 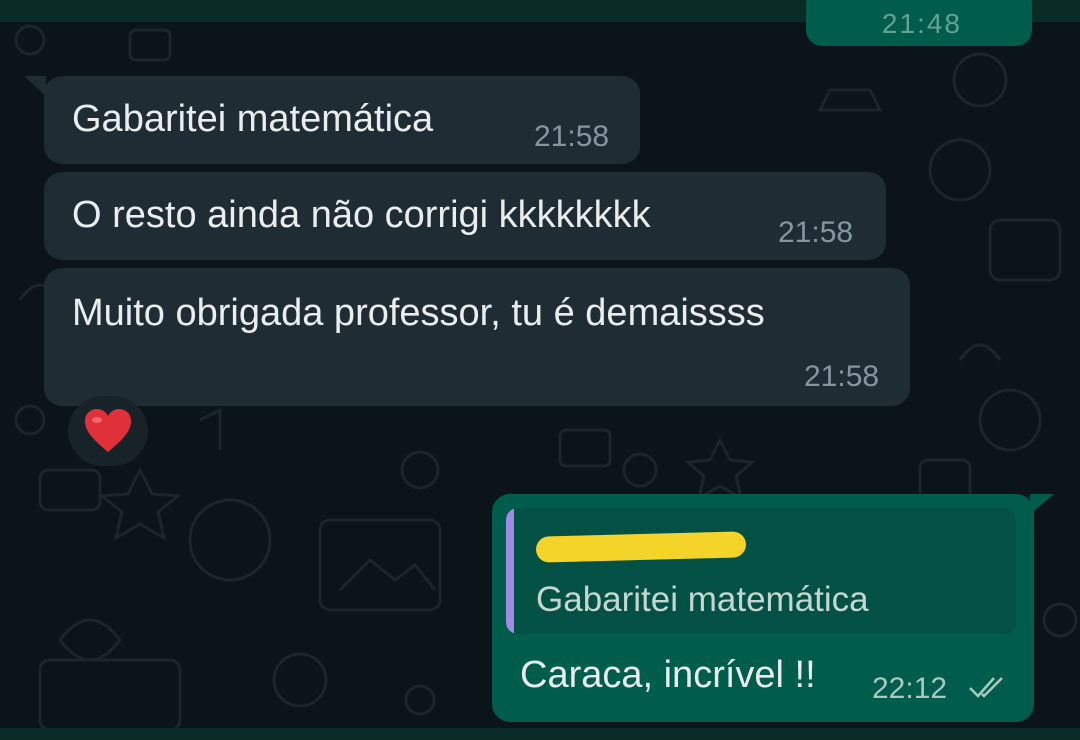 What do you see at coordinates (702, 599) in the screenshot?
I see `quoted-message-text: Gabaritei matemática` at bounding box center [702, 599].